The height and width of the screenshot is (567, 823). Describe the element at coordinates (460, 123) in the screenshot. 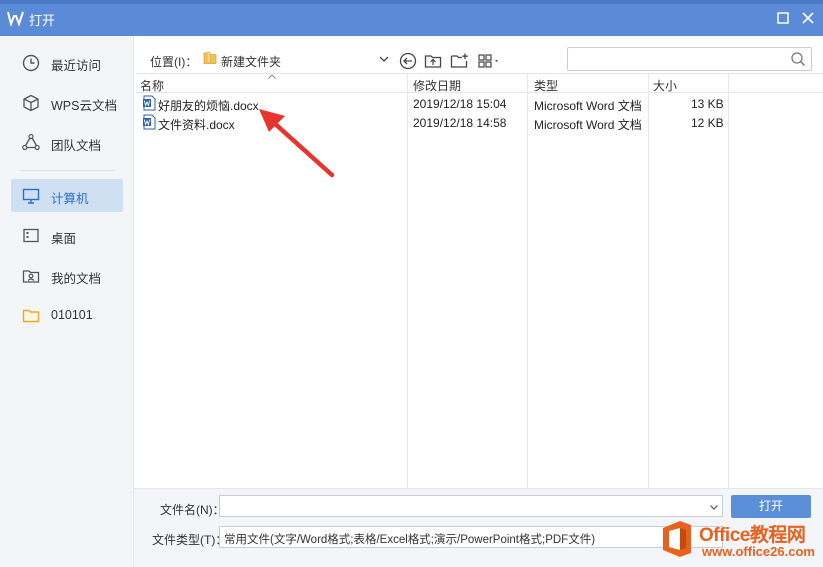

I see `file-modified: 2019/12/18 14:58` at that location.